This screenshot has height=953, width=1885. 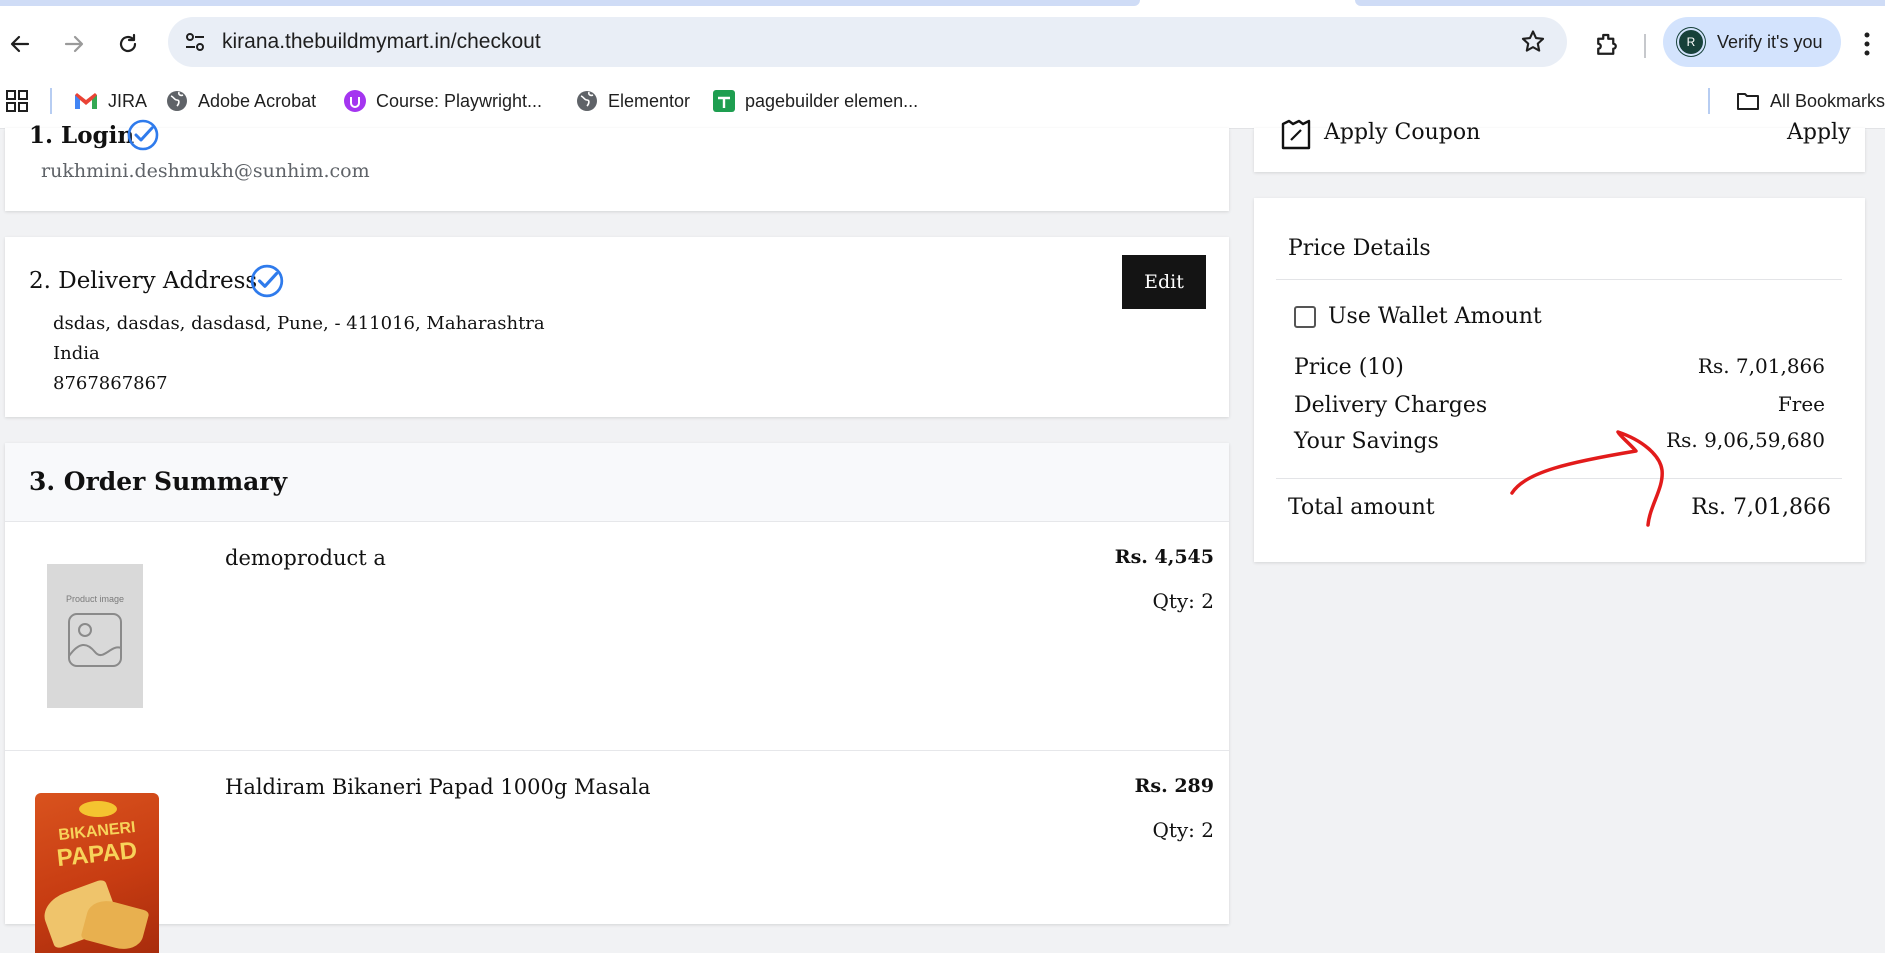 I want to click on apps-button, so click(x=17, y=101).